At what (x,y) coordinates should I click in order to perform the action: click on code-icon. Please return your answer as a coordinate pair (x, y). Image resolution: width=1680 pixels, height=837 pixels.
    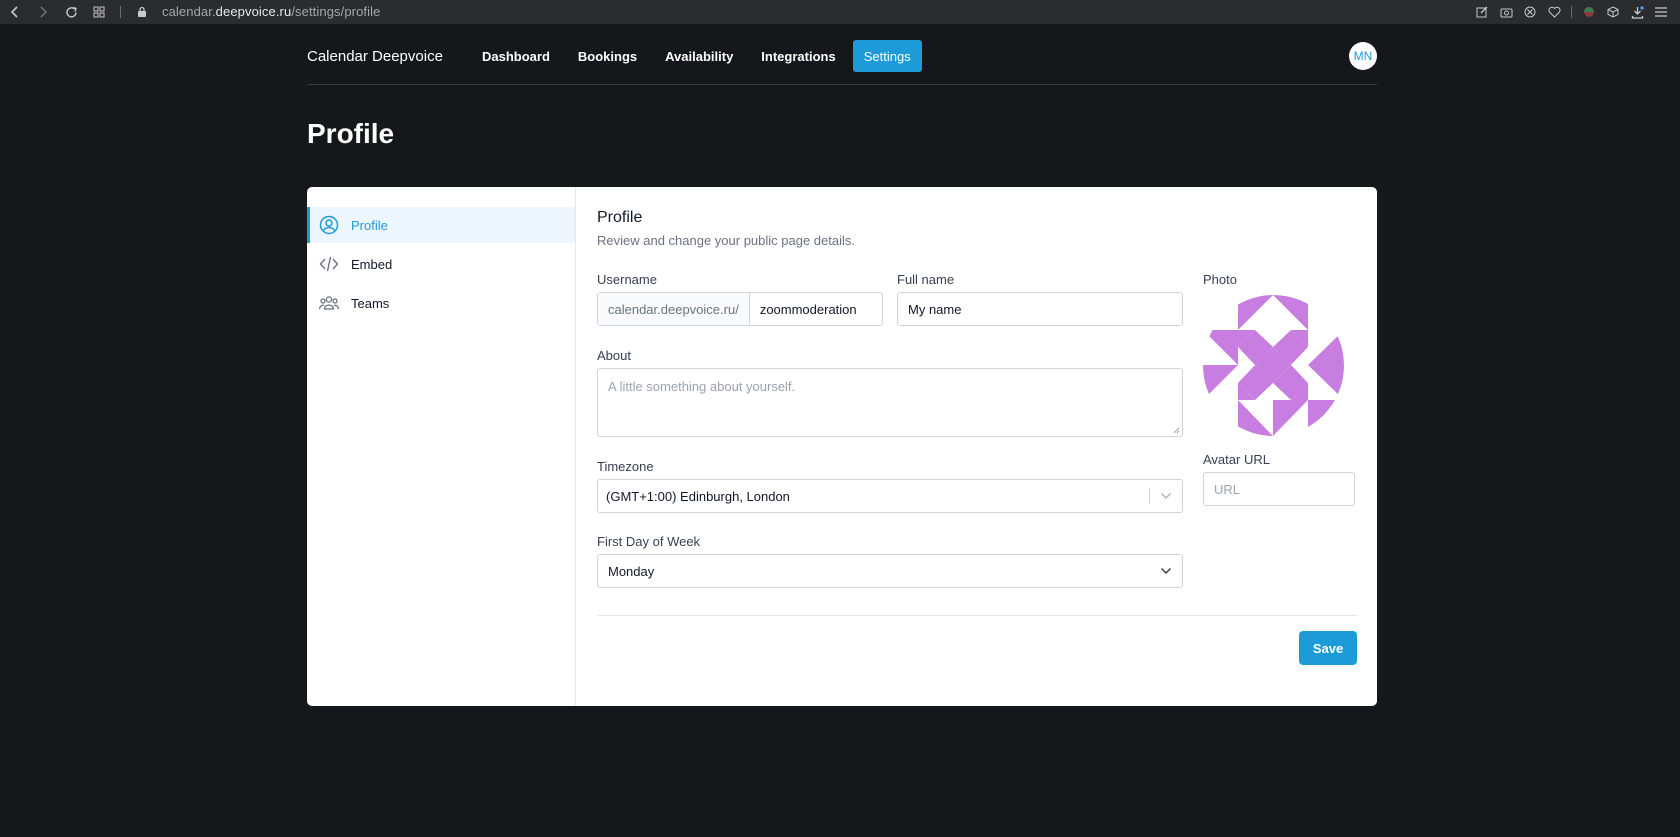
    Looking at the image, I should click on (329, 264).